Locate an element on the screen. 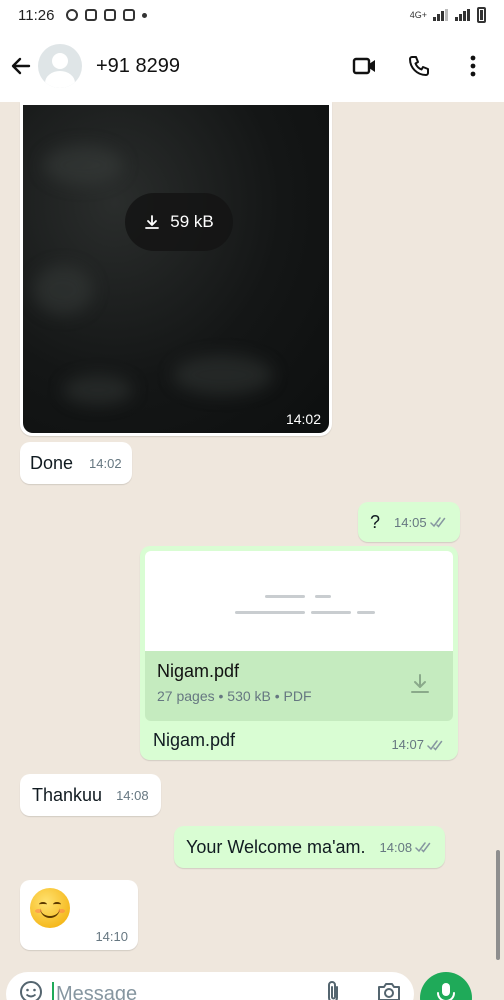 This screenshot has height=1000, width=504. pdf-download-button is located at coordinates (420, 686).